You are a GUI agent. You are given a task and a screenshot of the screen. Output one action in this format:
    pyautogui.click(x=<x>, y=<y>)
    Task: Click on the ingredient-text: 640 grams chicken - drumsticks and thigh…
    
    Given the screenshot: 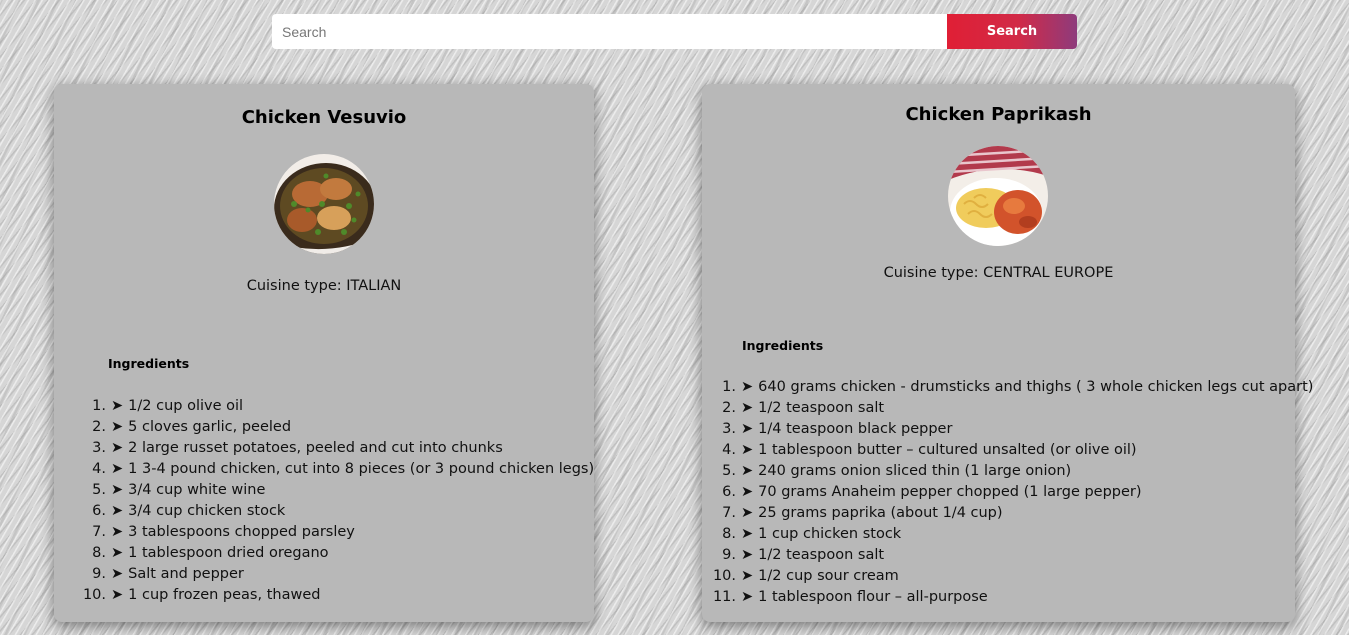 What is the action you would take?
    pyautogui.click(x=1036, y=387)
    